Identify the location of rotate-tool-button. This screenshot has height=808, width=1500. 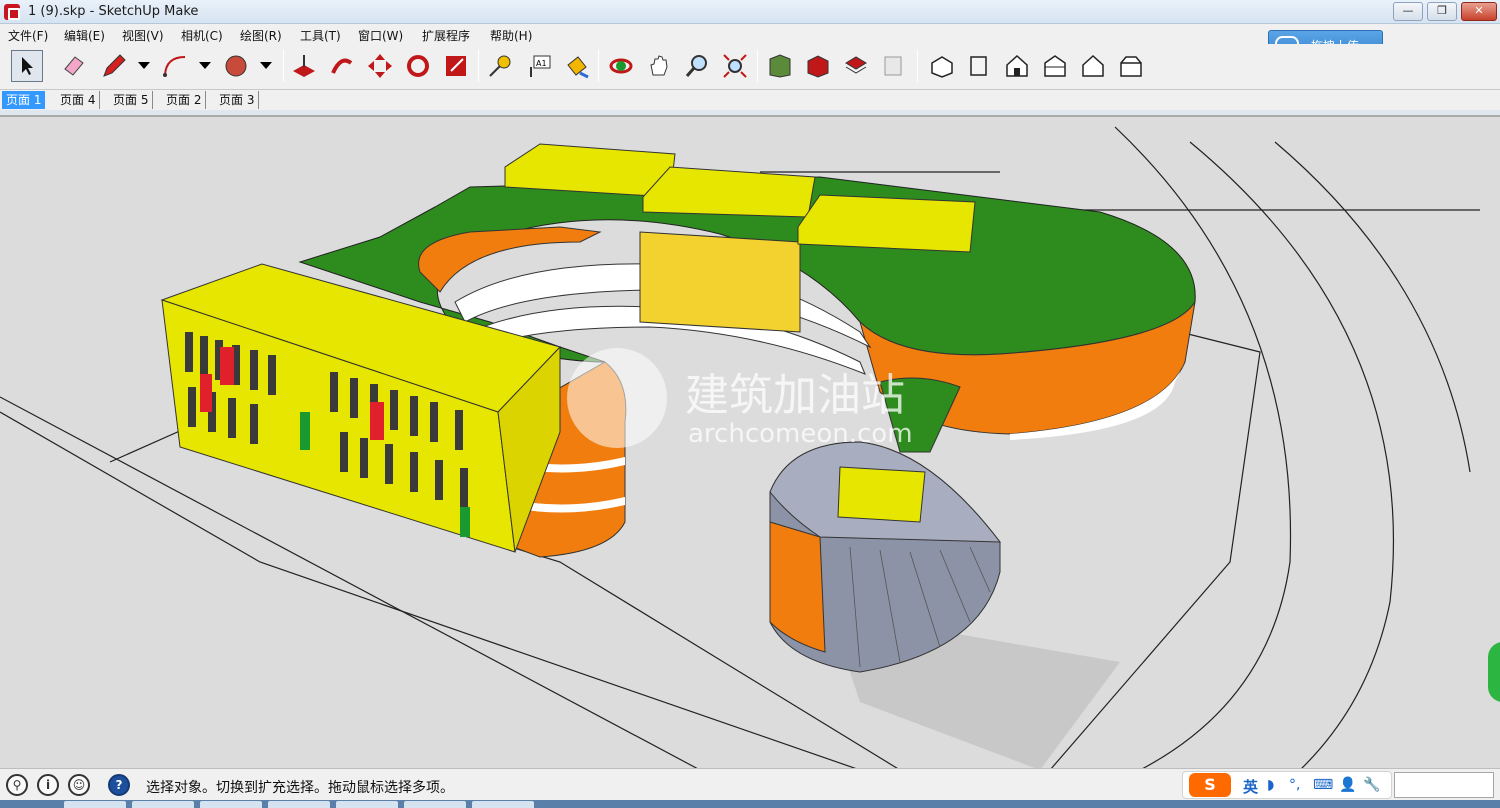
(418, 66).